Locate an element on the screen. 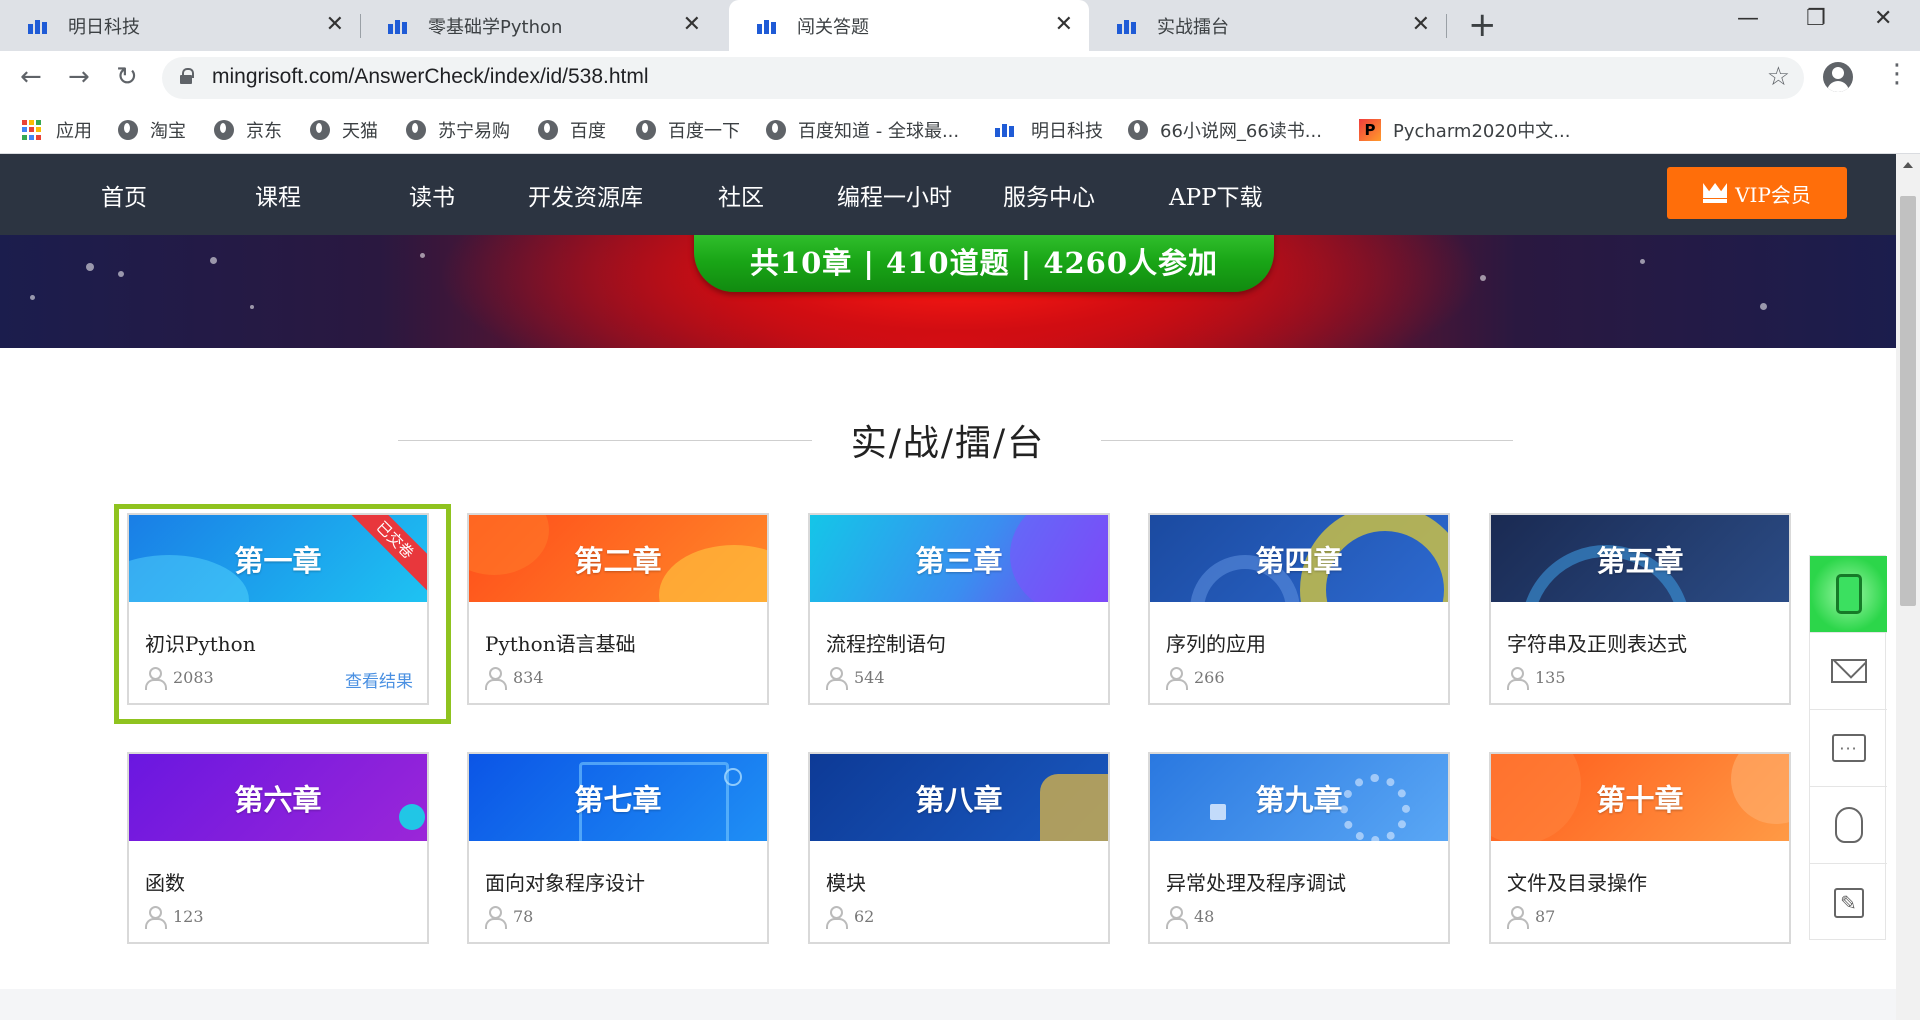  chapter-card-10: 第十章 文件及目录操作 87 is located at coordinates (1640, 848).